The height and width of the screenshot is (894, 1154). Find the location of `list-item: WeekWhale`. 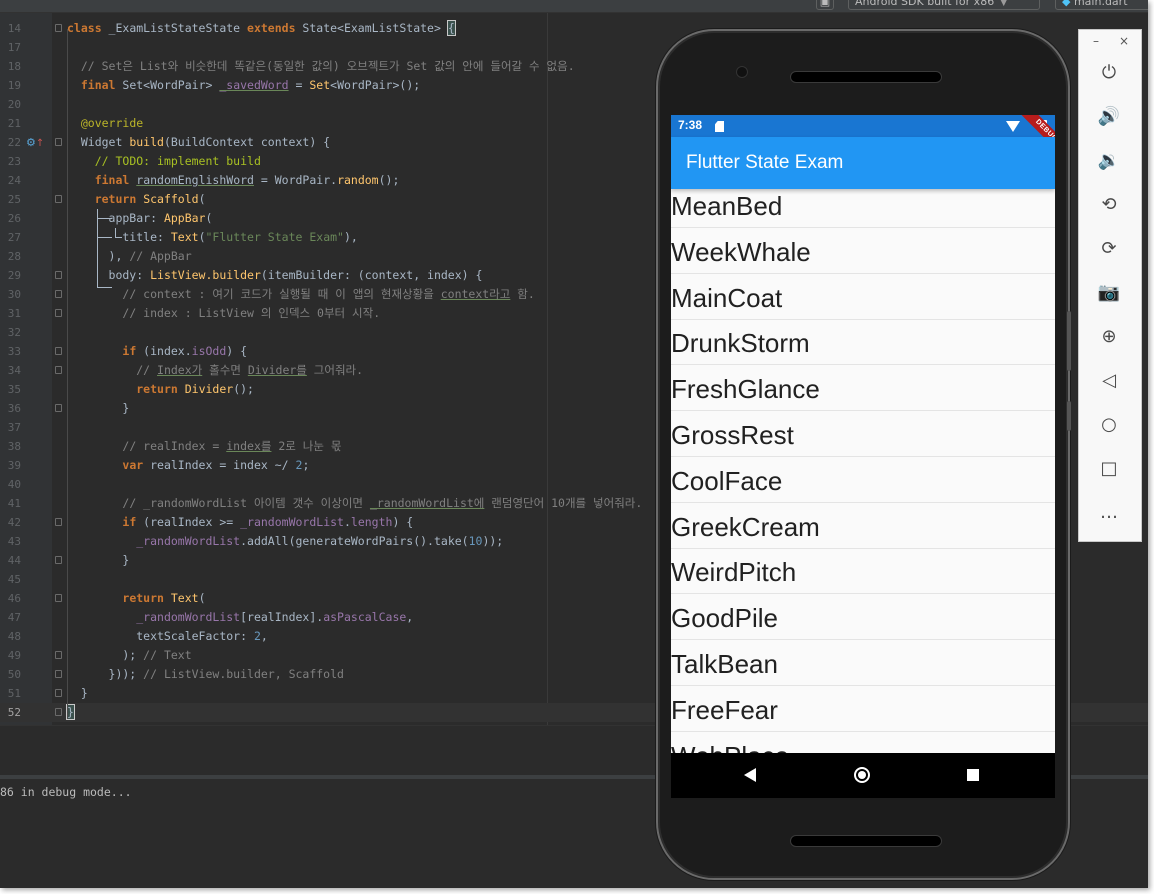

list-item: WeekWhale is located at coordinates (863, 258).